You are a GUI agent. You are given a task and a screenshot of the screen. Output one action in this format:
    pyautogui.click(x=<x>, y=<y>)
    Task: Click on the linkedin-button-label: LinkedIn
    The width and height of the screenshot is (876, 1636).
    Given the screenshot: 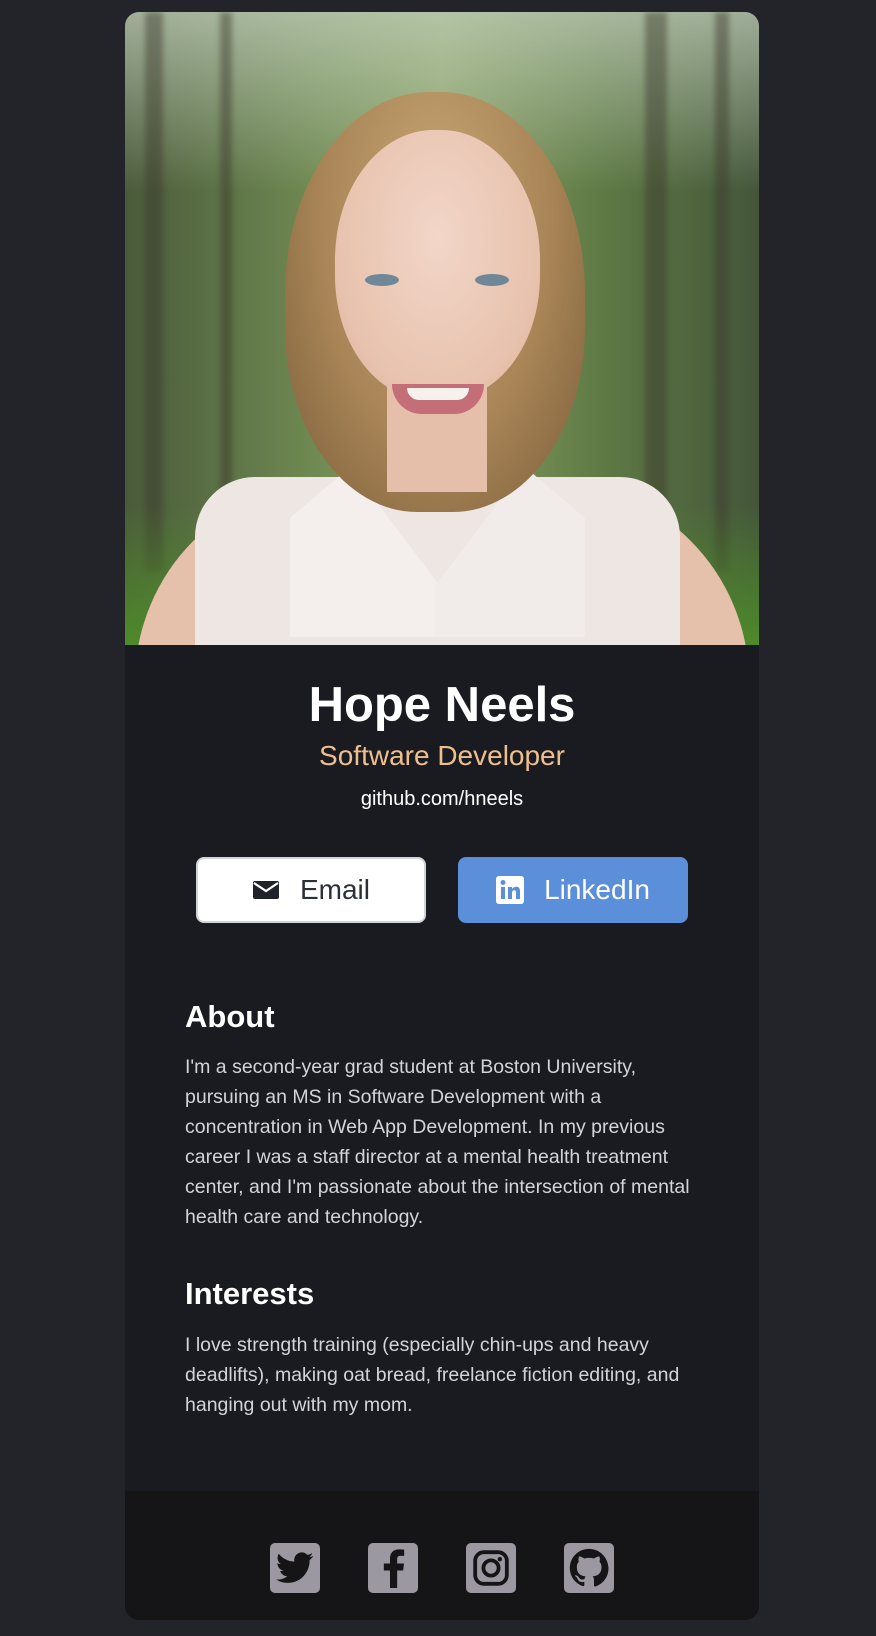 What is the action you would take?
    pyautogui.click(x=597, y=889)
    